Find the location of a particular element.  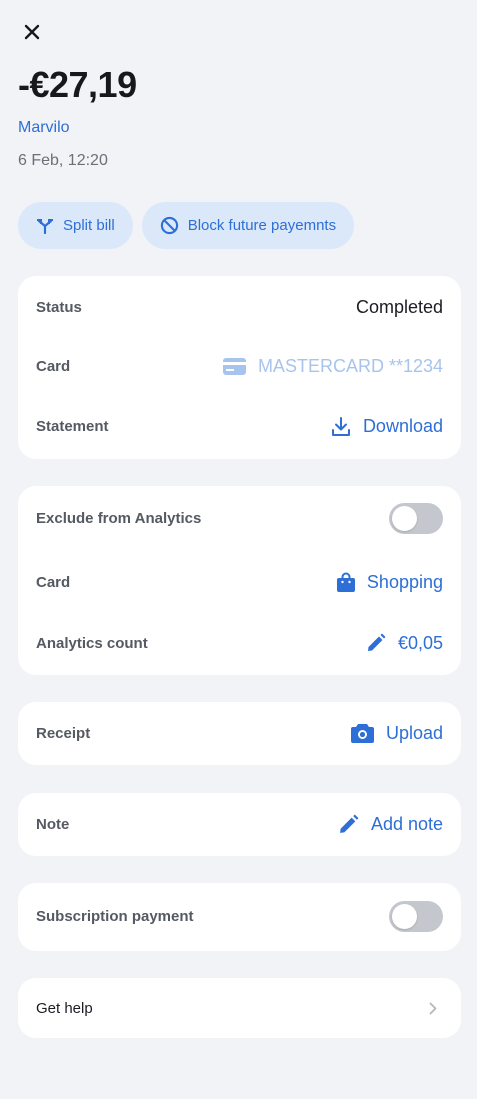

exclude-analytics-toggle is located at coordinates (416, 518).